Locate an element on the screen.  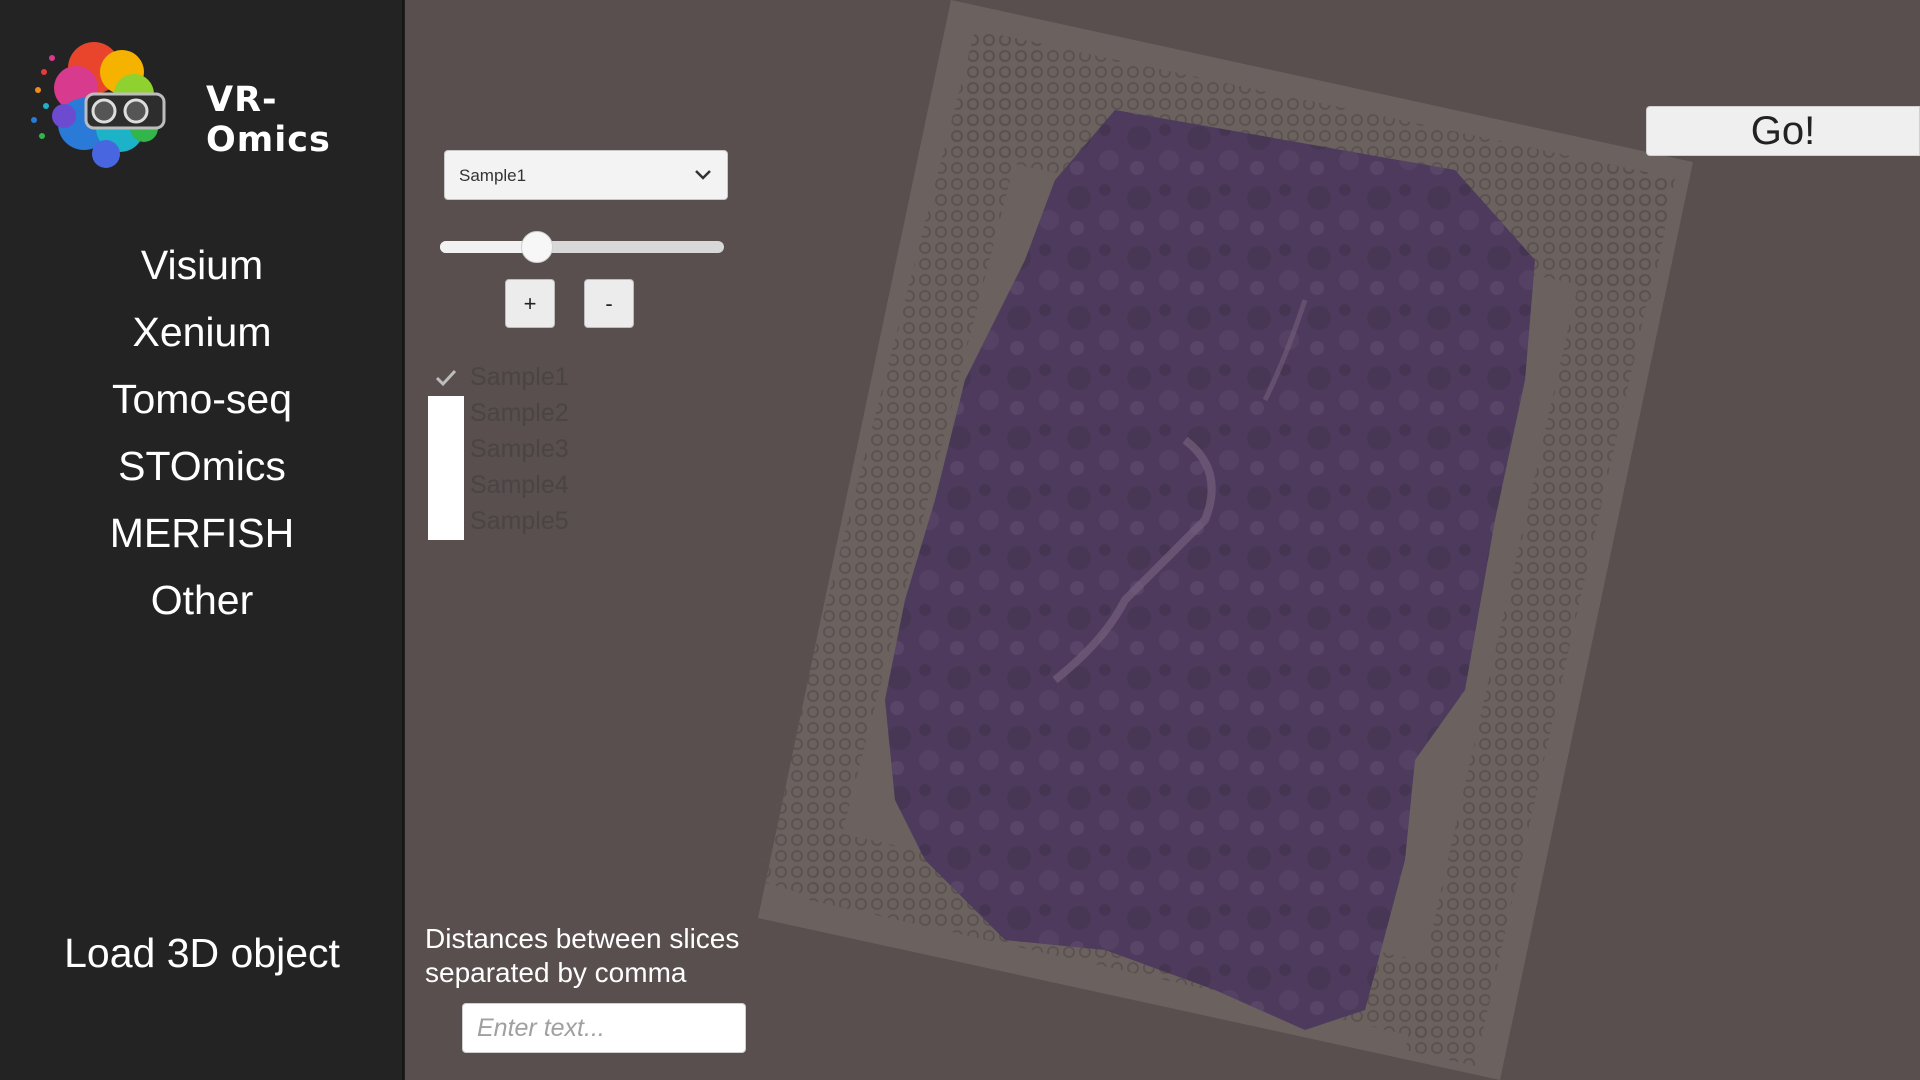
chevron-down-icon is located at coordinates (703, 175).